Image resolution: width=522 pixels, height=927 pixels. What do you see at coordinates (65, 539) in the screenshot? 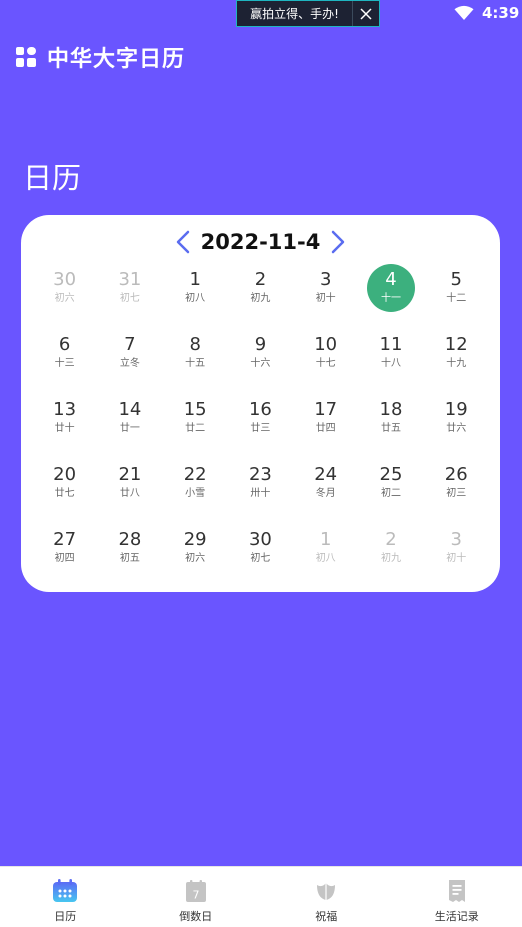
I see `day-number: 27` at bounding box center [65, 539].